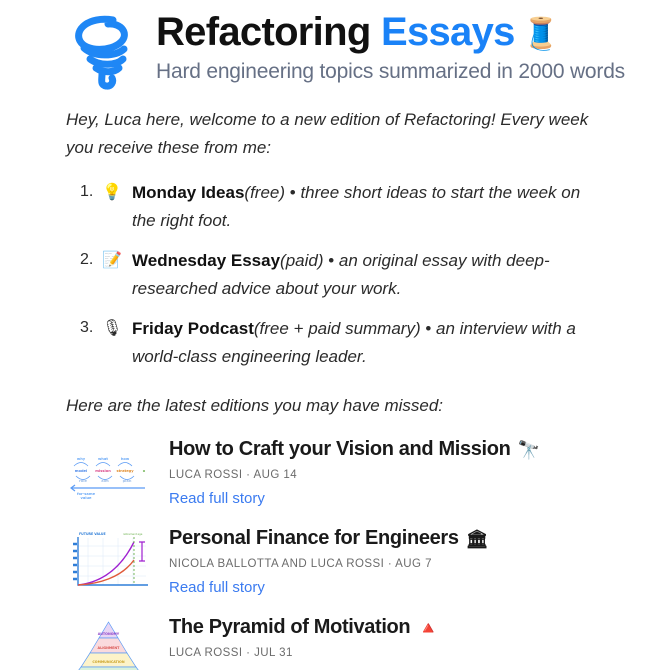  Describe the element at coordinates (108, 561) in the screenshot. I see `future-value-compound-chart-thumbnail: FUTURE VALUE retirement age` at that location.